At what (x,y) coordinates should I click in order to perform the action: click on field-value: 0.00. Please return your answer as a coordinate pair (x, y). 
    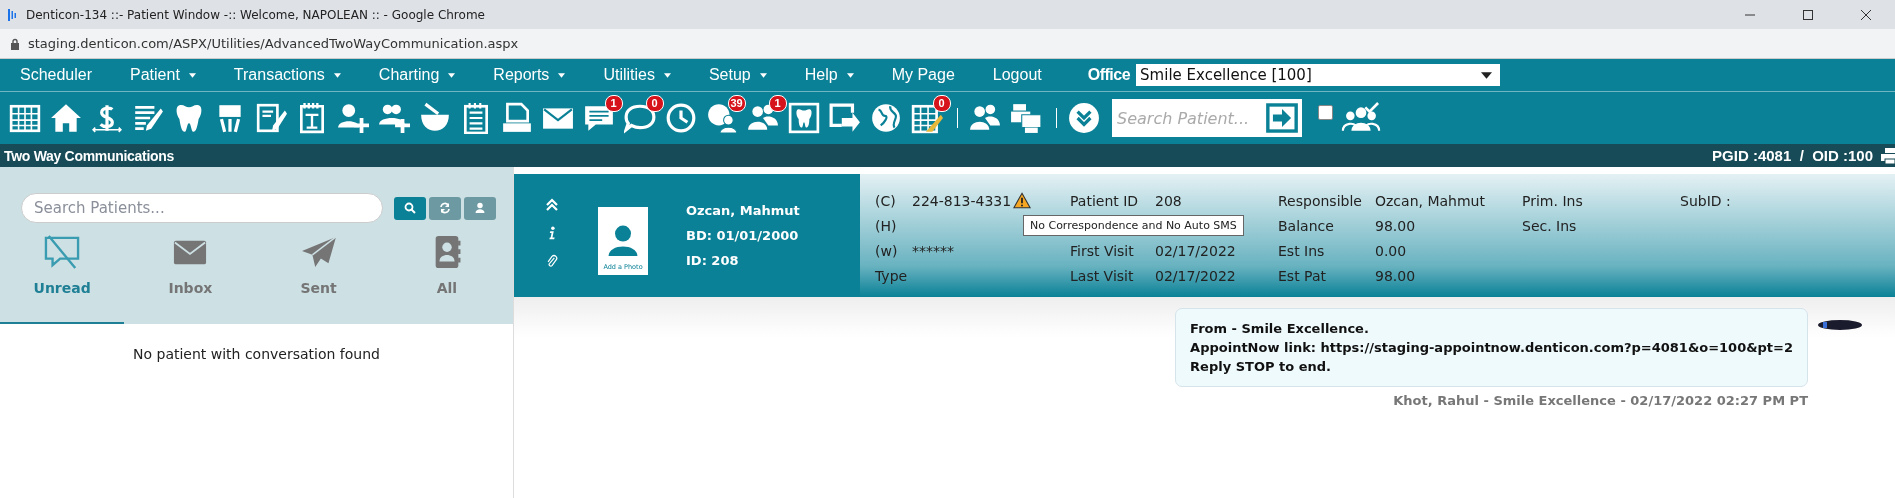
    Looking at the image, I should click on (1391, 250).